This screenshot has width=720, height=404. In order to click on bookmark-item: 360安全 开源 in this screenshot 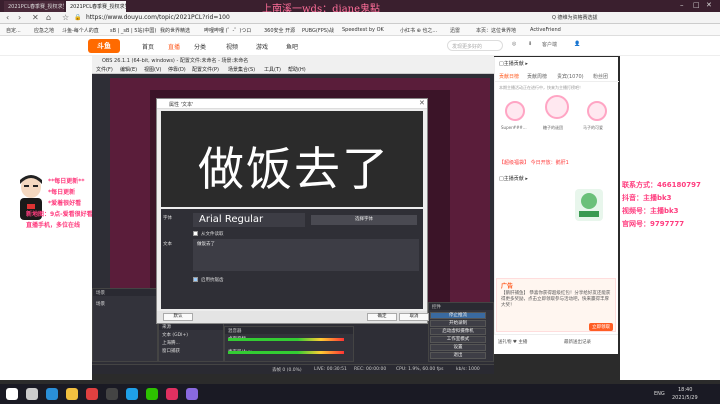, I will do `click(279, 30)`.